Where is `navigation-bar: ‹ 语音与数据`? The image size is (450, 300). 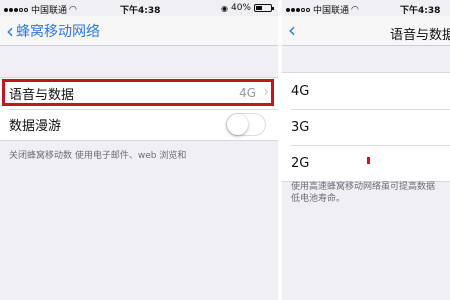 navigation-bar: ‹ 语音与数据 is located at coordinates (366, 31).